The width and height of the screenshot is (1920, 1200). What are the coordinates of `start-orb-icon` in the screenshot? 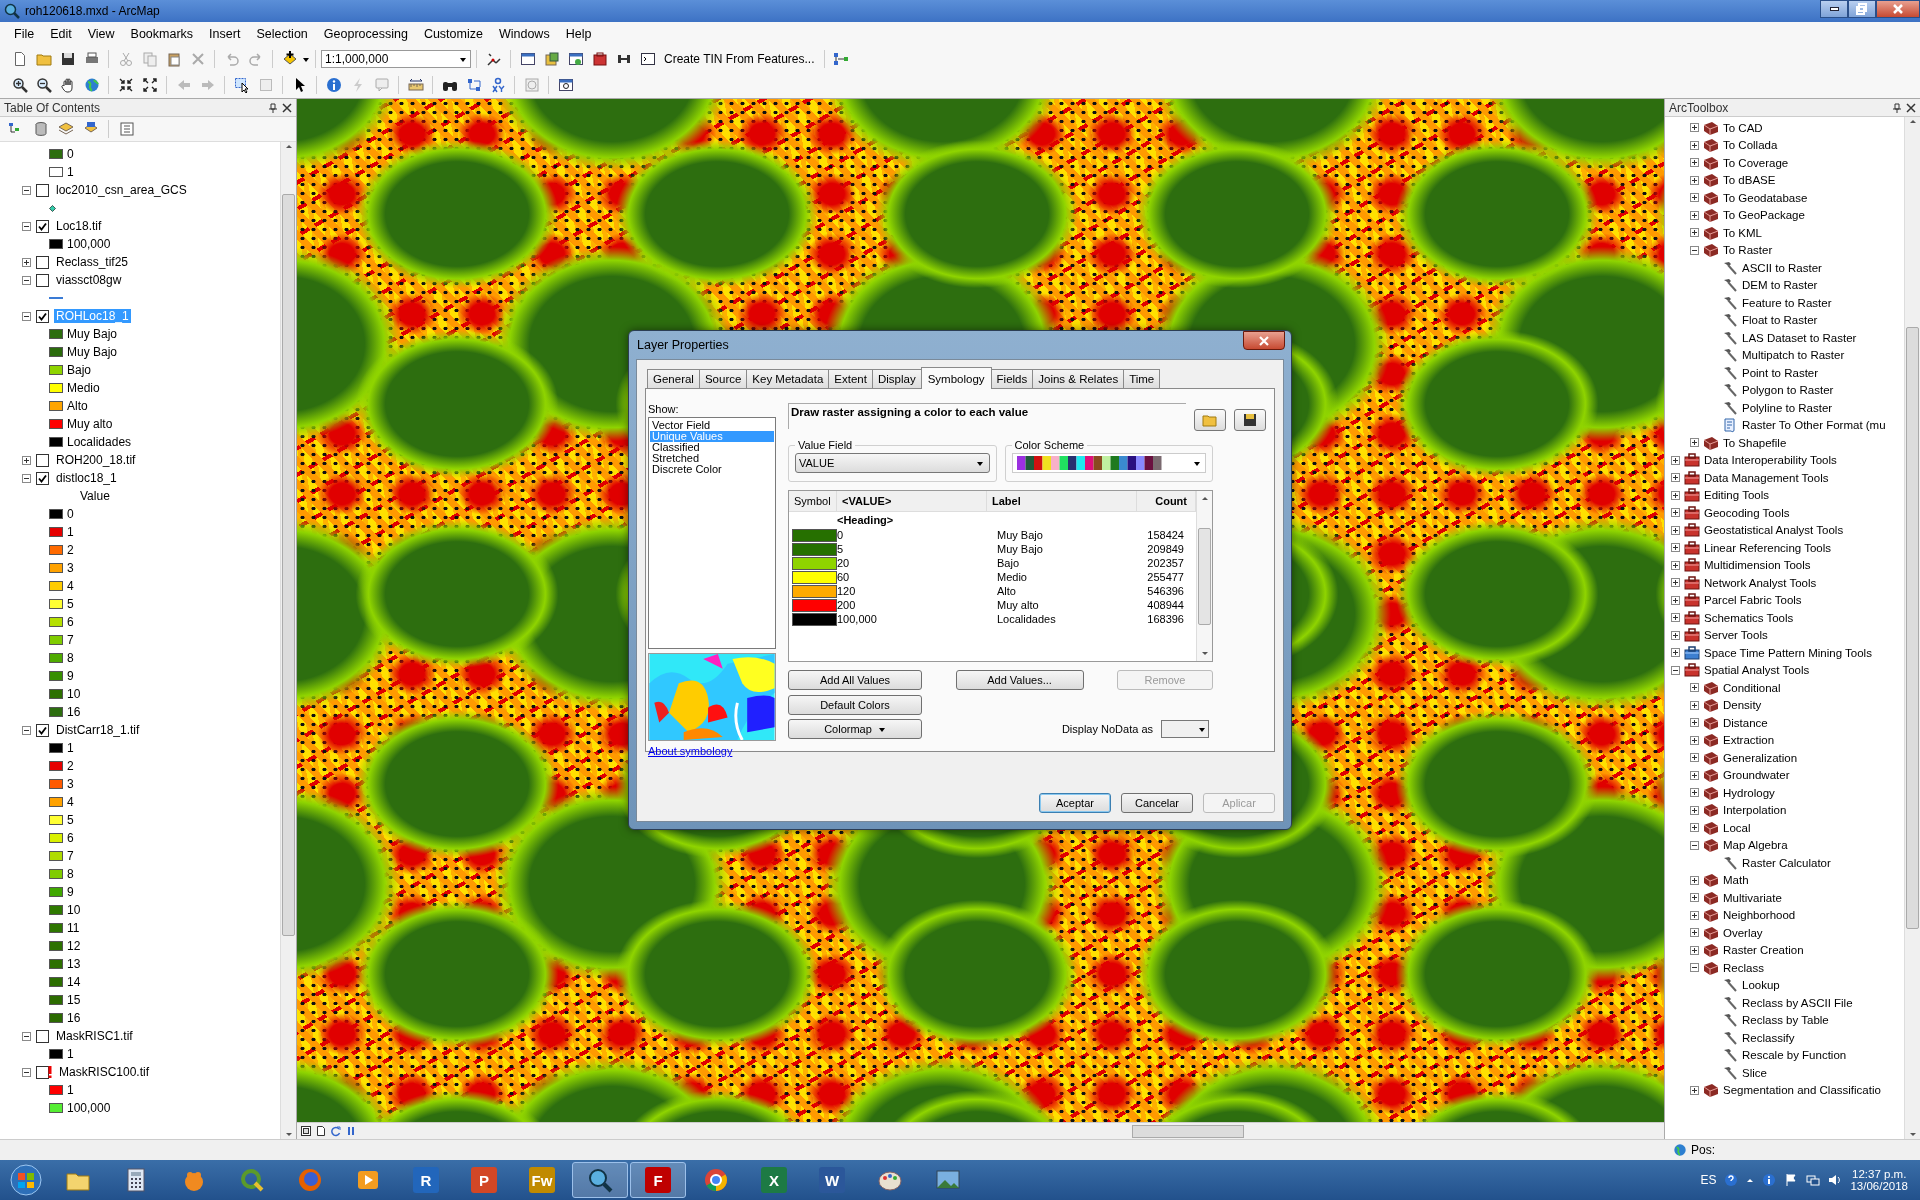 It's located at (26, 1180).